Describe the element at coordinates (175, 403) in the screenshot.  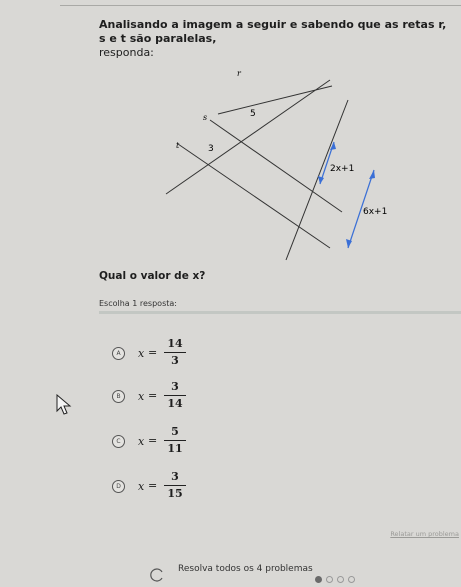
I see `option-b-denominator: 14` at that location.